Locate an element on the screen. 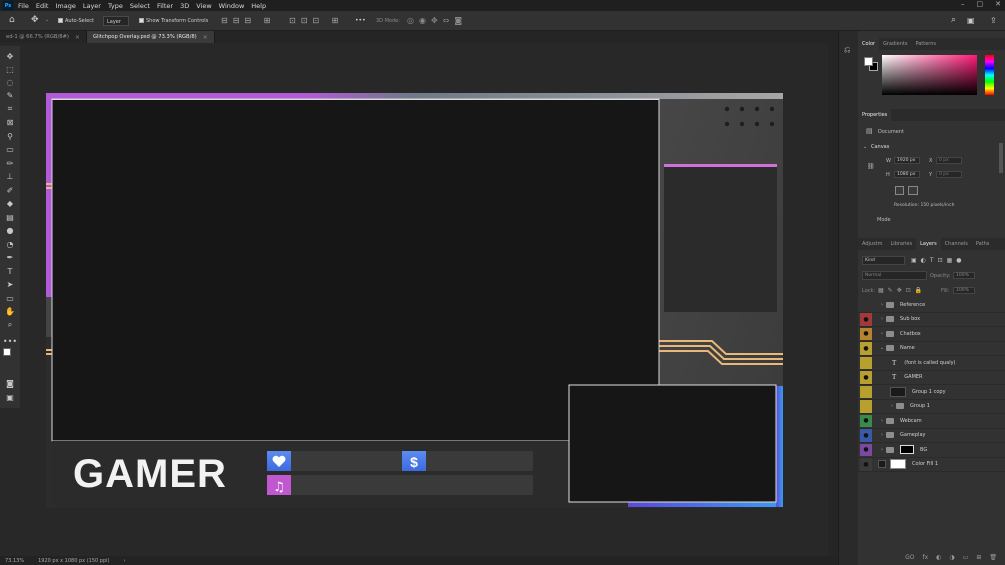 This screenshot has height=565, width=1005. menu-type: Type is located at coordinates (115, 6).